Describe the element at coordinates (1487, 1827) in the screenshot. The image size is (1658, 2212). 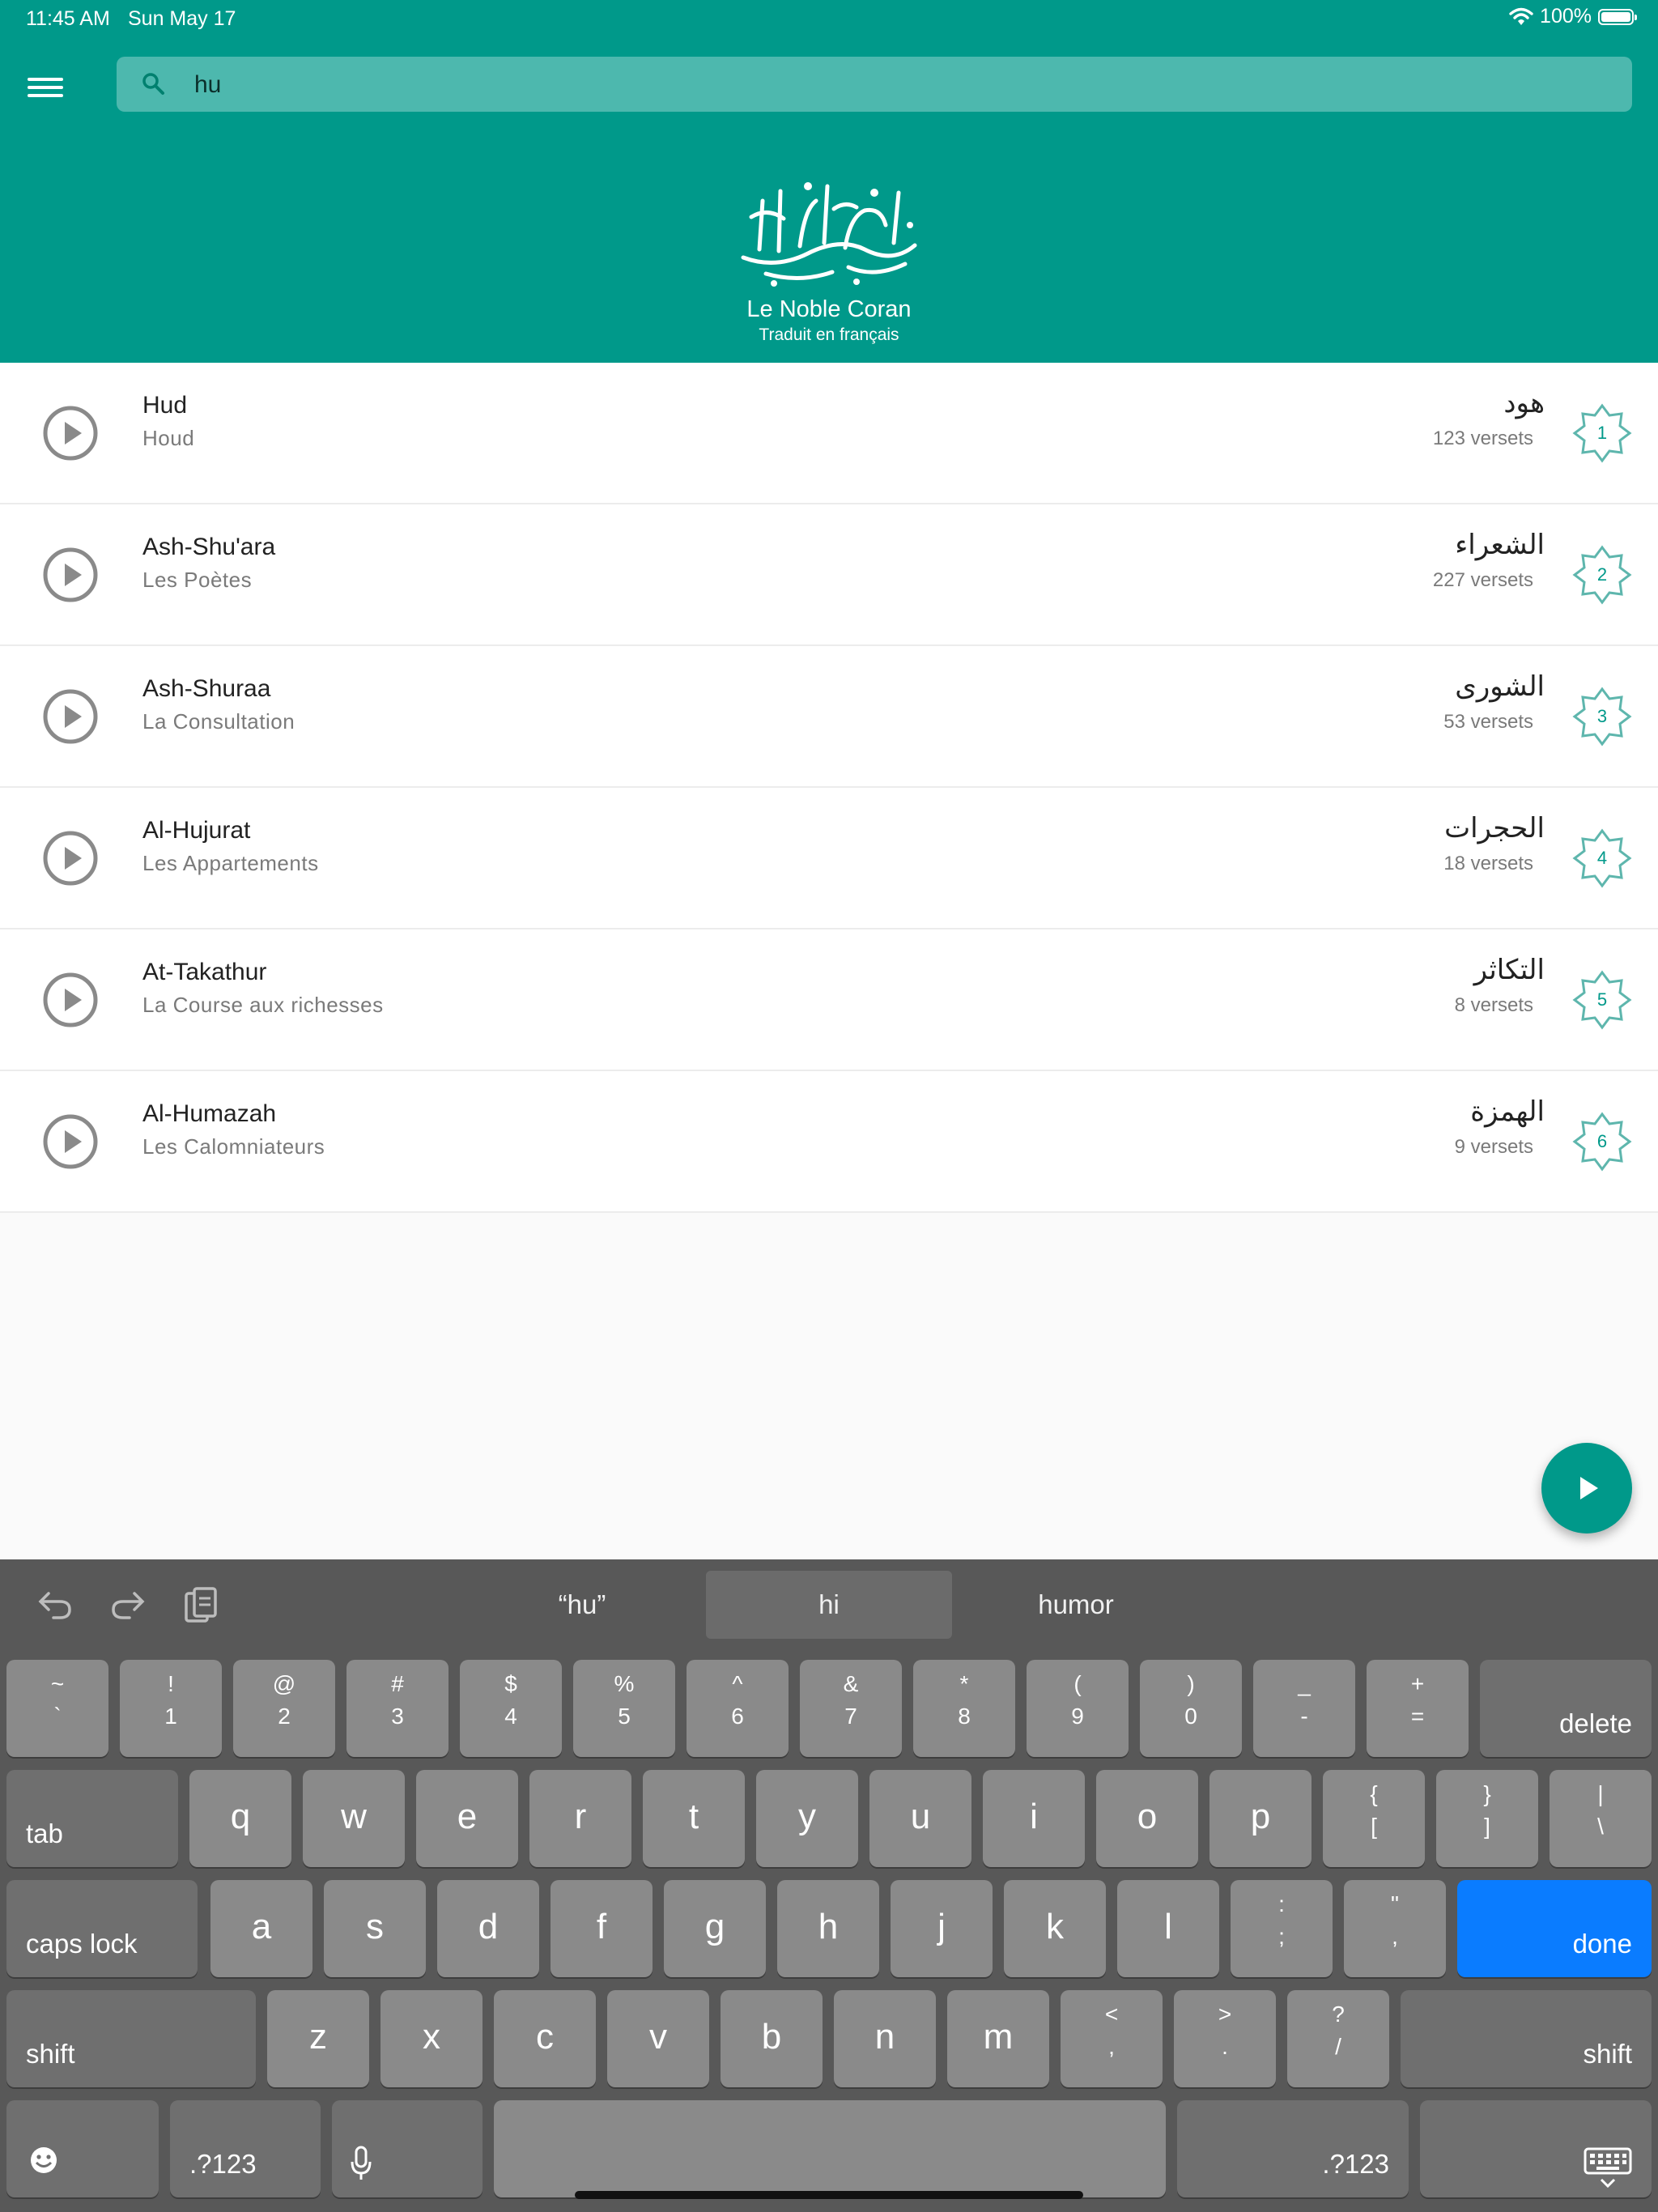
I see `key-bottom: ]` at that location.